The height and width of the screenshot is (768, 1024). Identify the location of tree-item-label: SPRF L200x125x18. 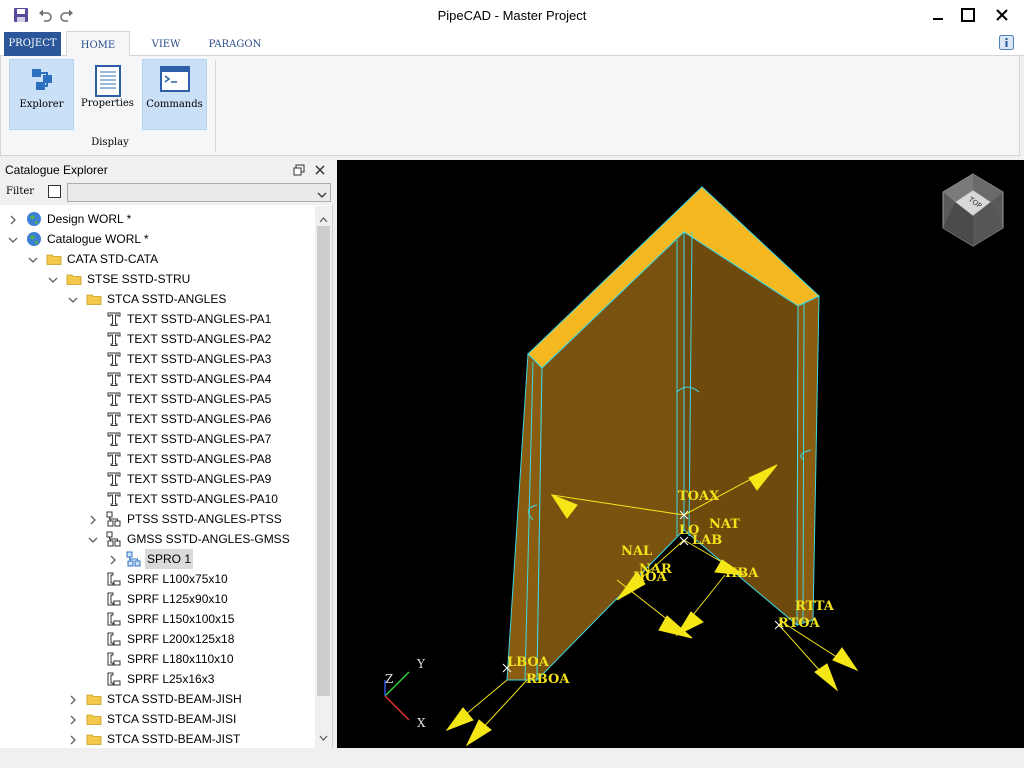
(181, 639).